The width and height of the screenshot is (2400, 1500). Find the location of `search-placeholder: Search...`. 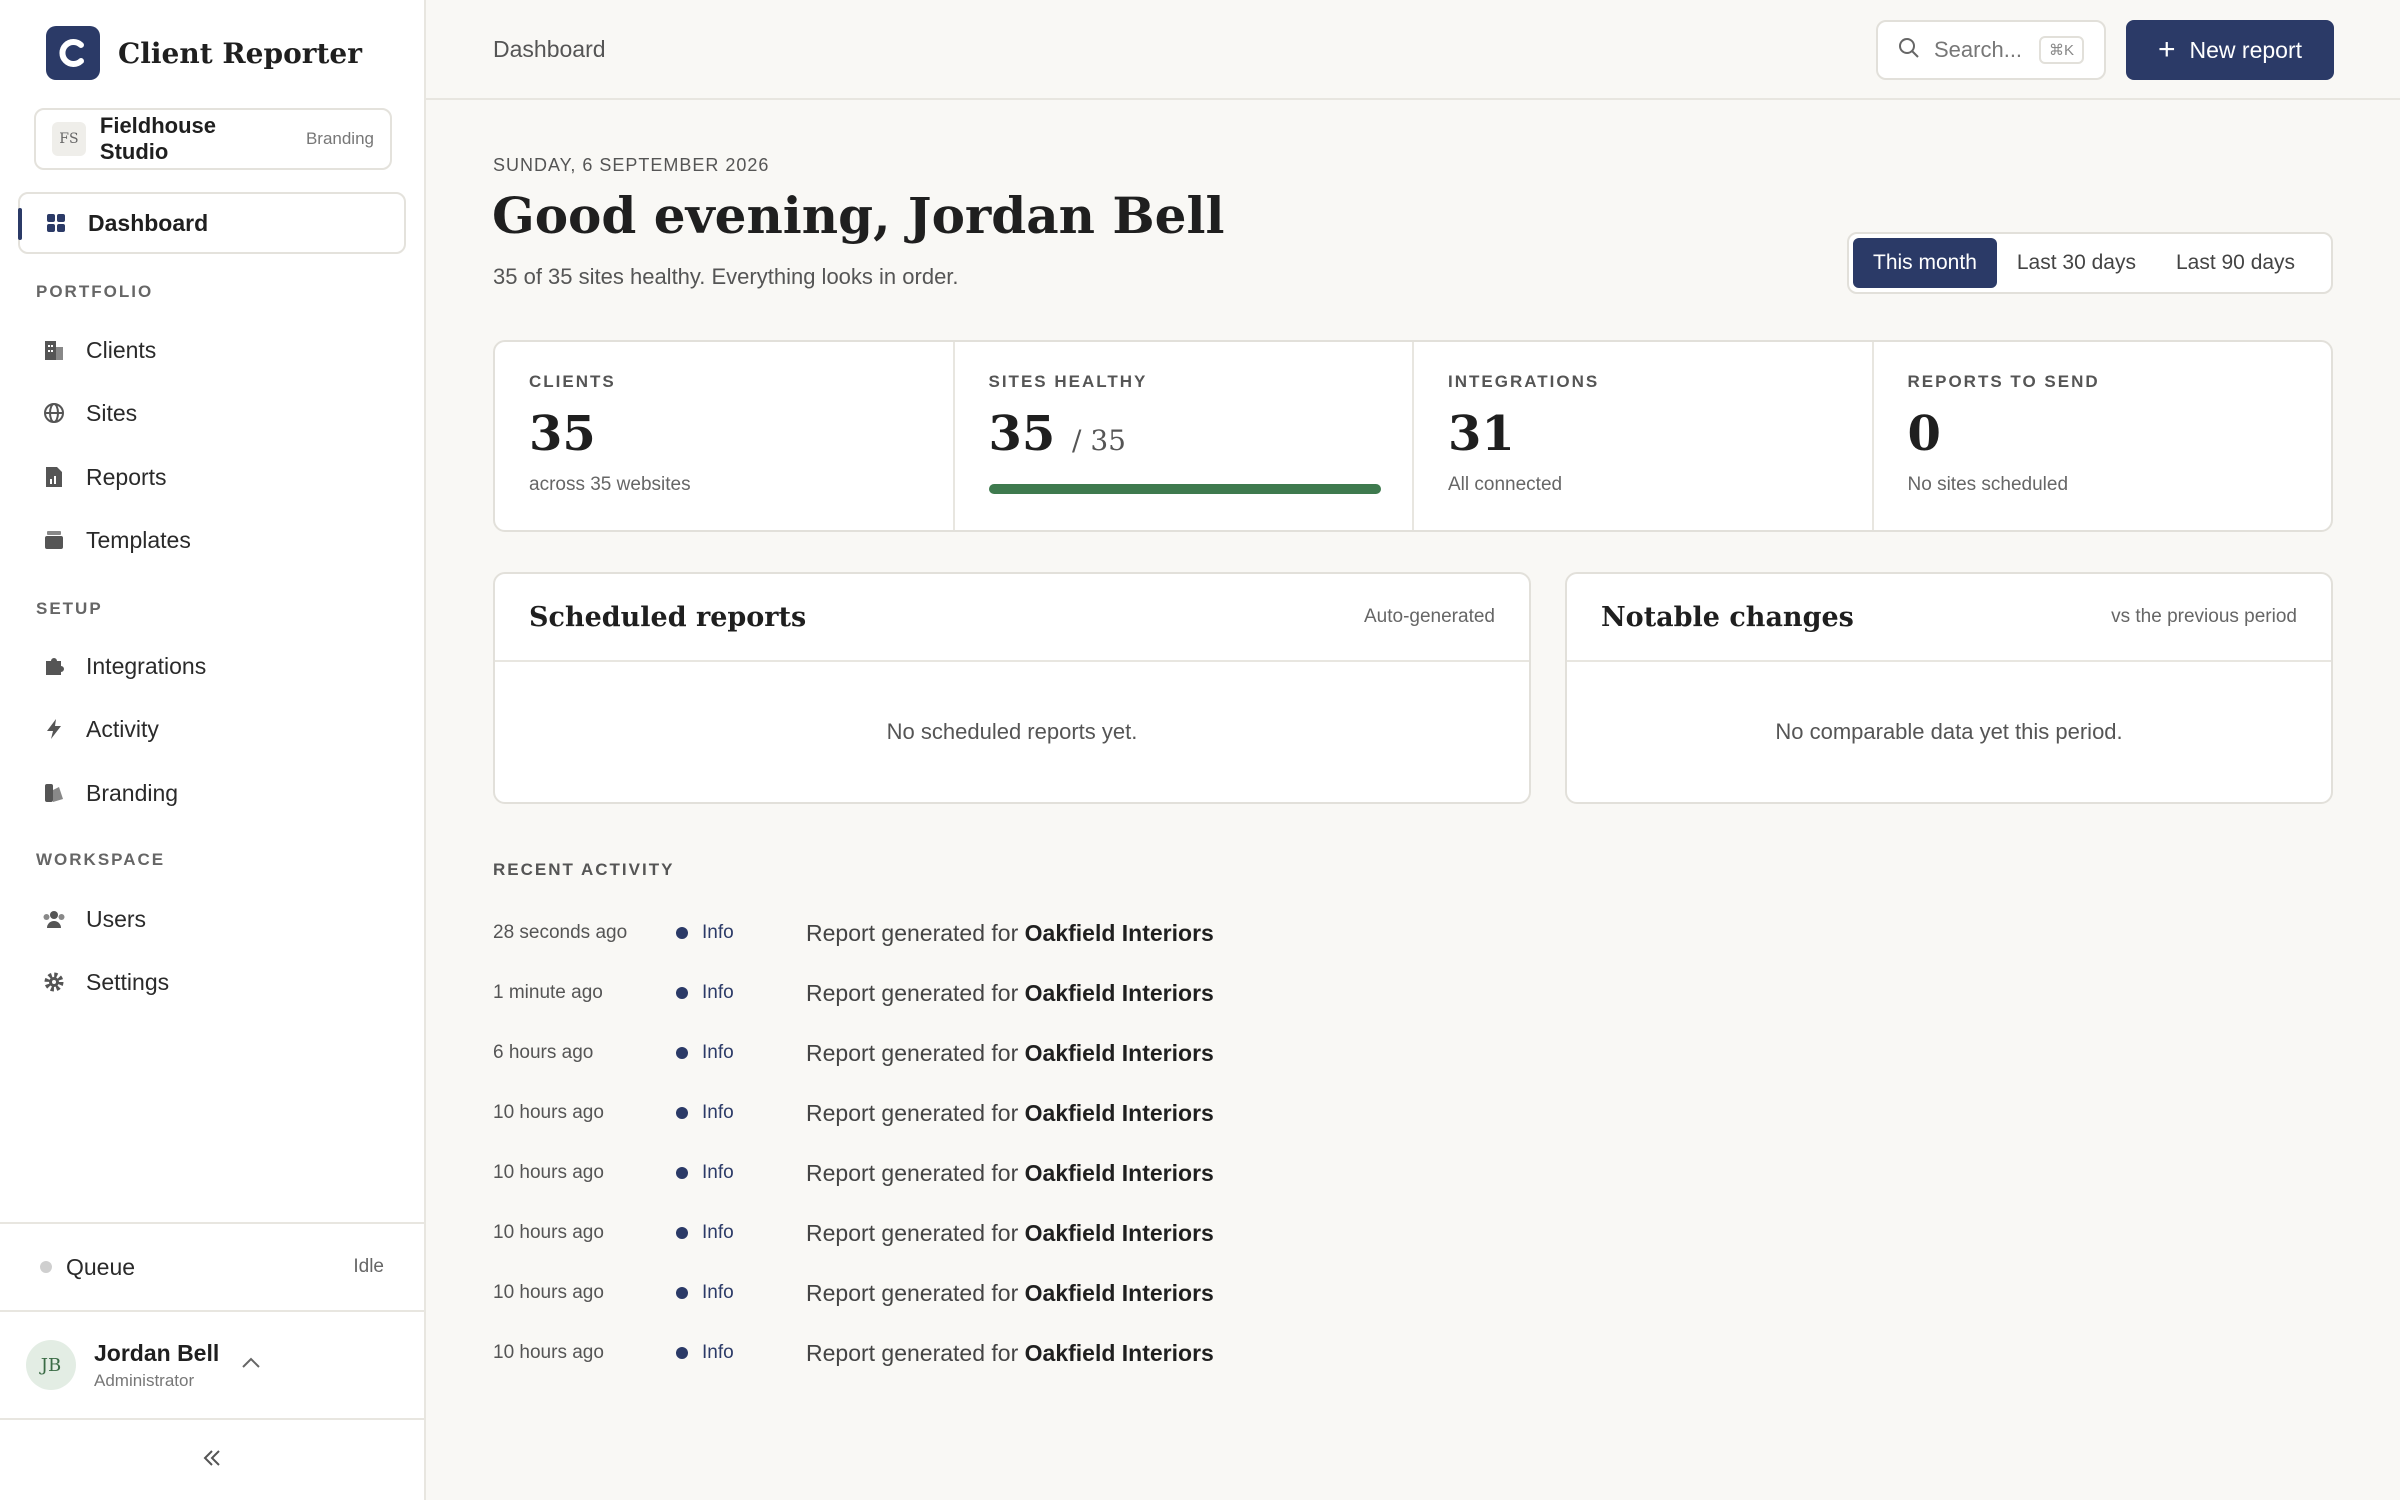

search-placeholder: Search... is located at coordinates (1978, 49).